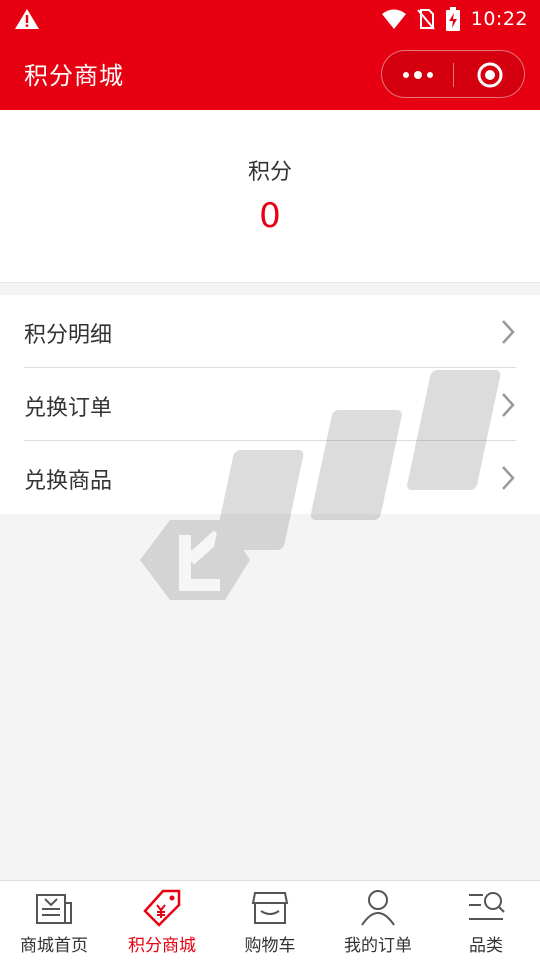 This screenshot has height=960, width=540. I want to click on no-sim-icon, so click(425, 19).